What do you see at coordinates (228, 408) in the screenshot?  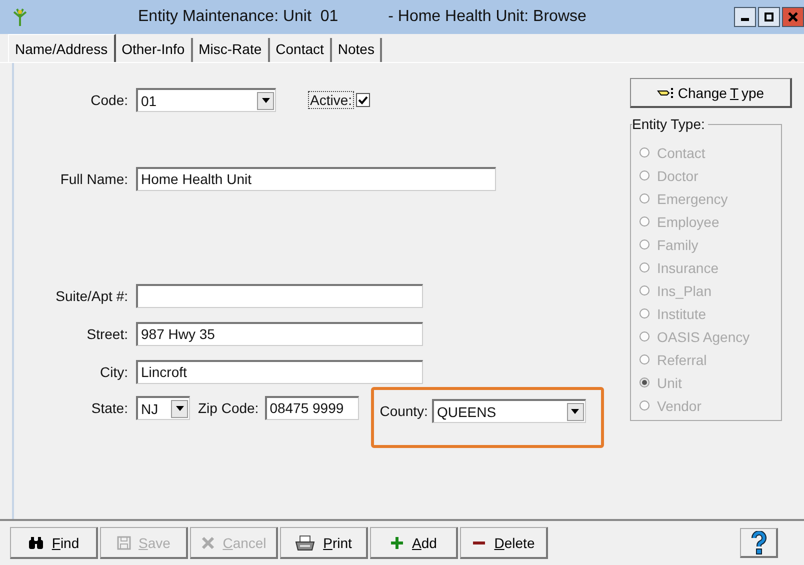 I see `field-label: Zip Code:` at bounding box center [228, 408].